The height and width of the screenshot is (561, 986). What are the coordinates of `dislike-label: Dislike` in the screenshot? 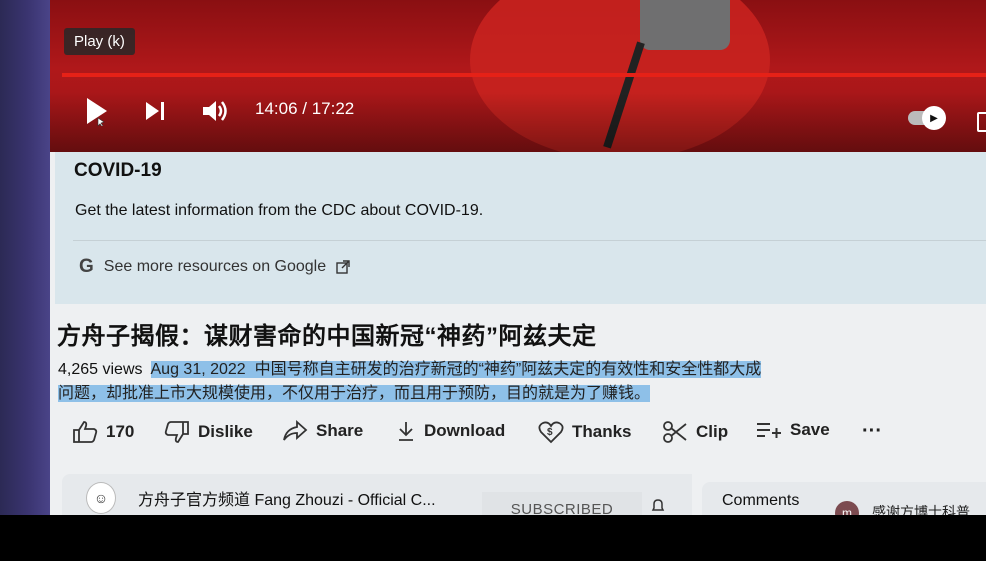 It's located at (225, 431).